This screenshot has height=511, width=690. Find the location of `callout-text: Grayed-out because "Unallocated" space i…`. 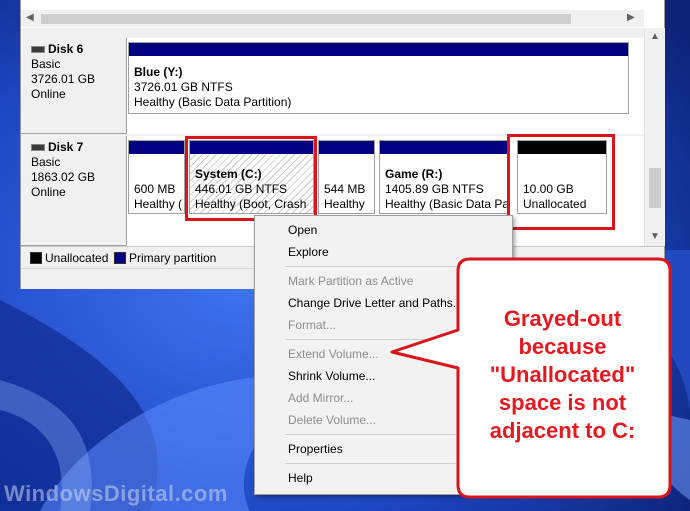

callout-text: Grayed-out because "Unallocated" space i… is located at coordinates (562, 375).